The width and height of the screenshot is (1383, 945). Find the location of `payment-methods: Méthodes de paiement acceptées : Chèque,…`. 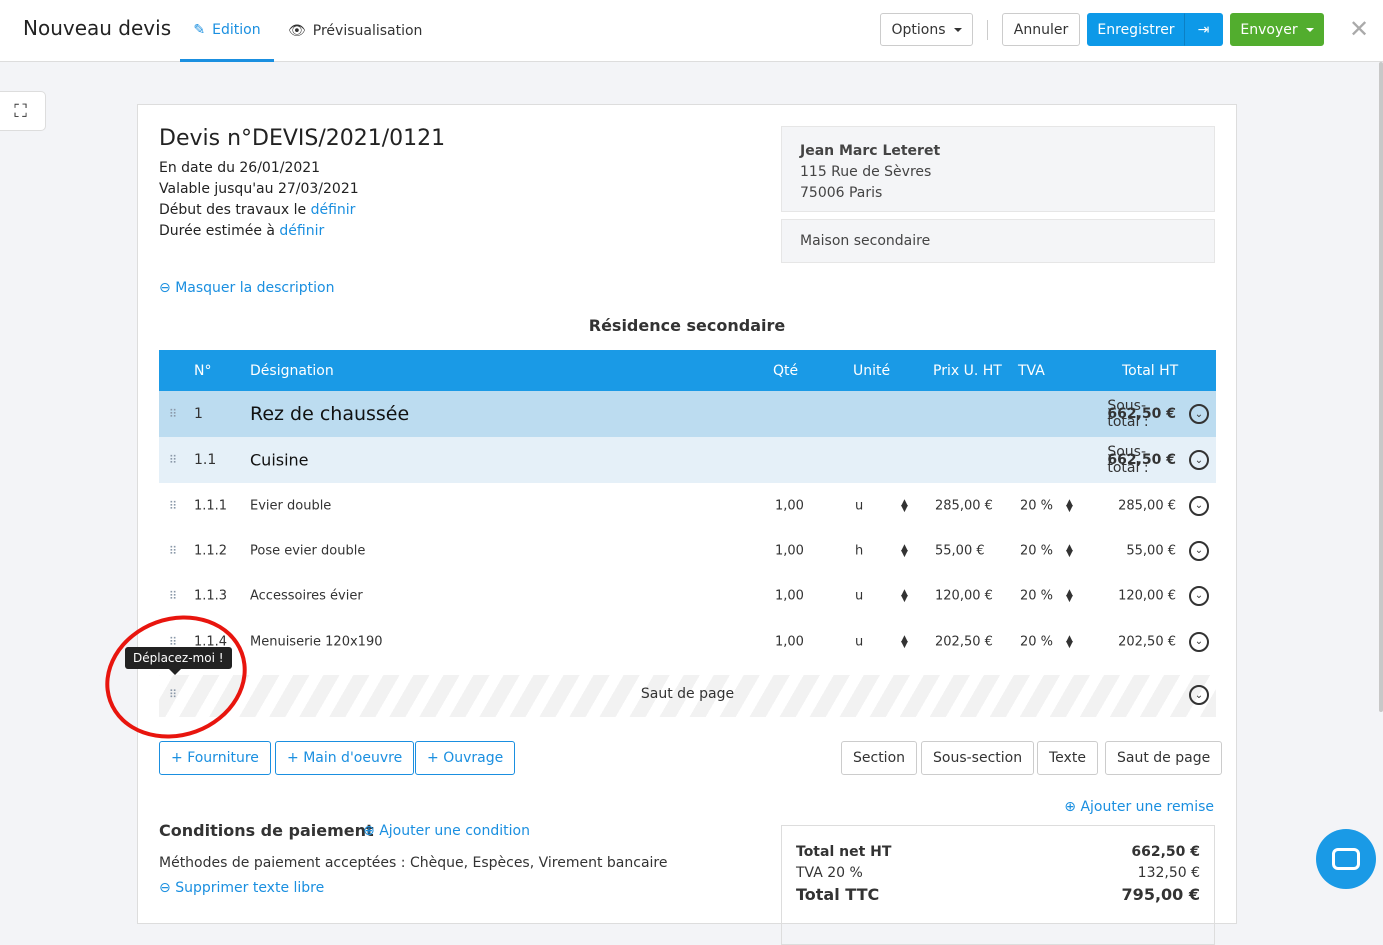

payment-methods: Méthodes de paiement acceptées : Chèque,… is located at coordinates (413, 863).